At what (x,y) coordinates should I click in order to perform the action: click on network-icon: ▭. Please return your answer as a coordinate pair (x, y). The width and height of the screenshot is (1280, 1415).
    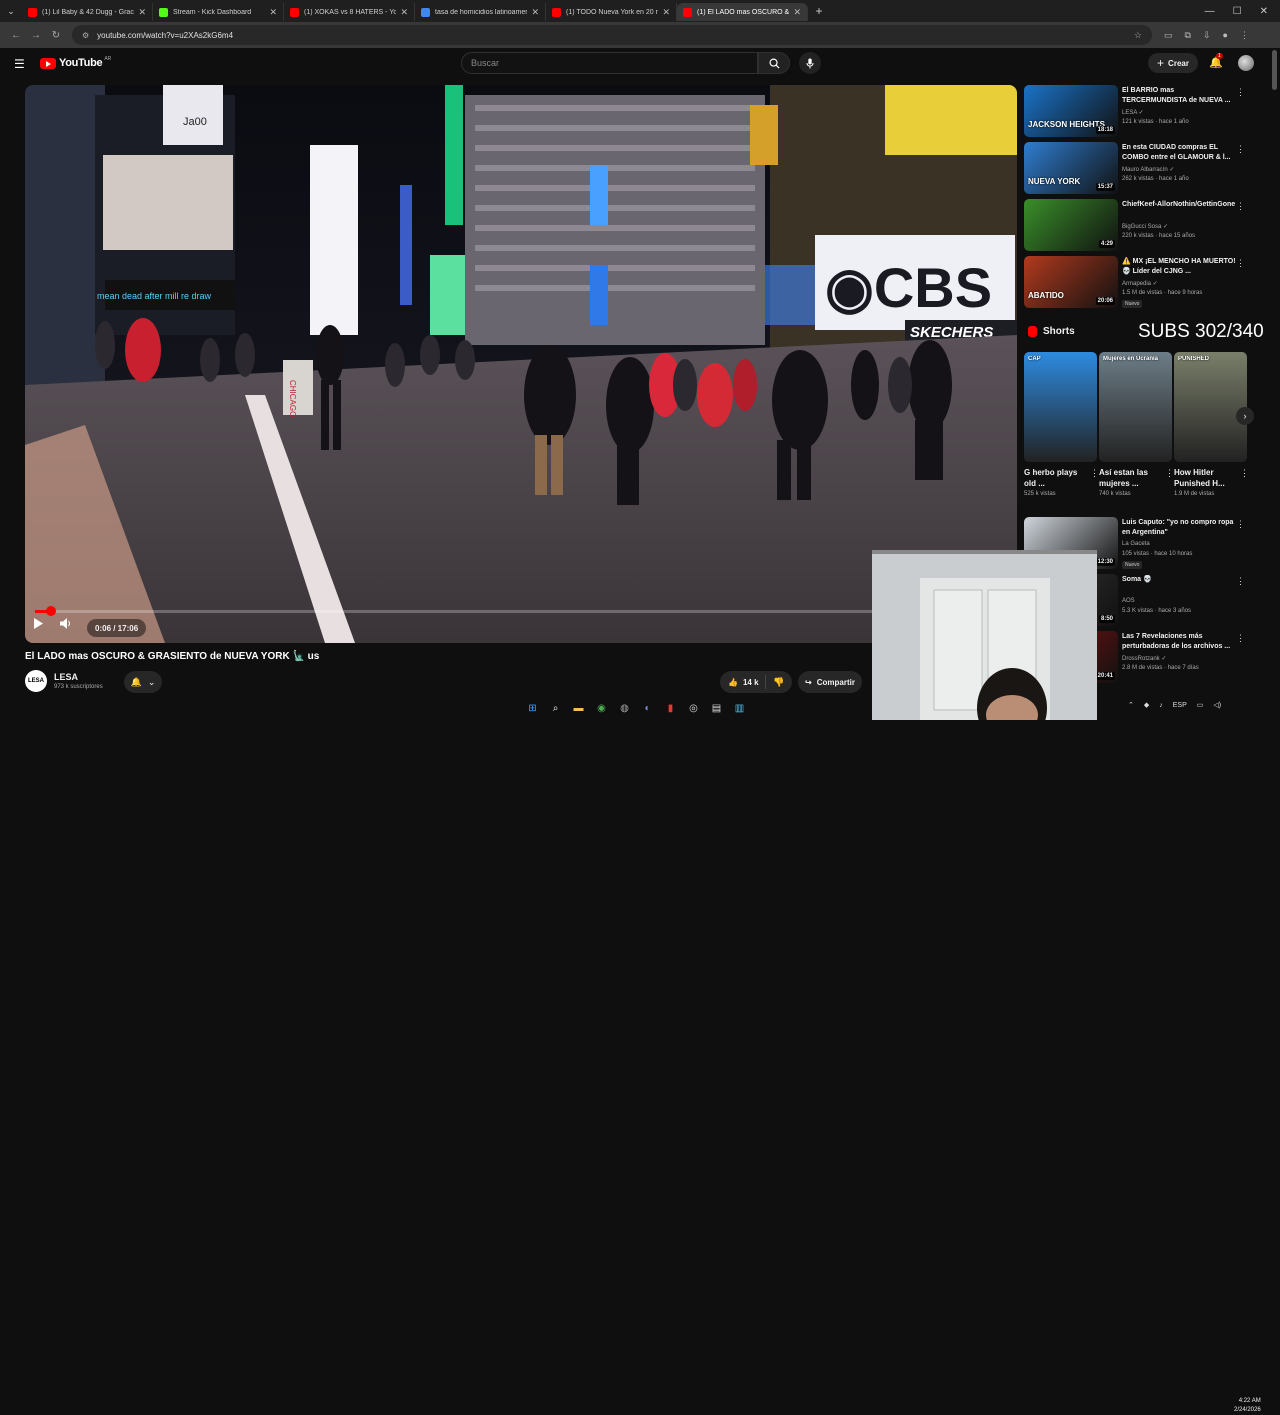
    Looking at the image, I should click on (1200, 705).